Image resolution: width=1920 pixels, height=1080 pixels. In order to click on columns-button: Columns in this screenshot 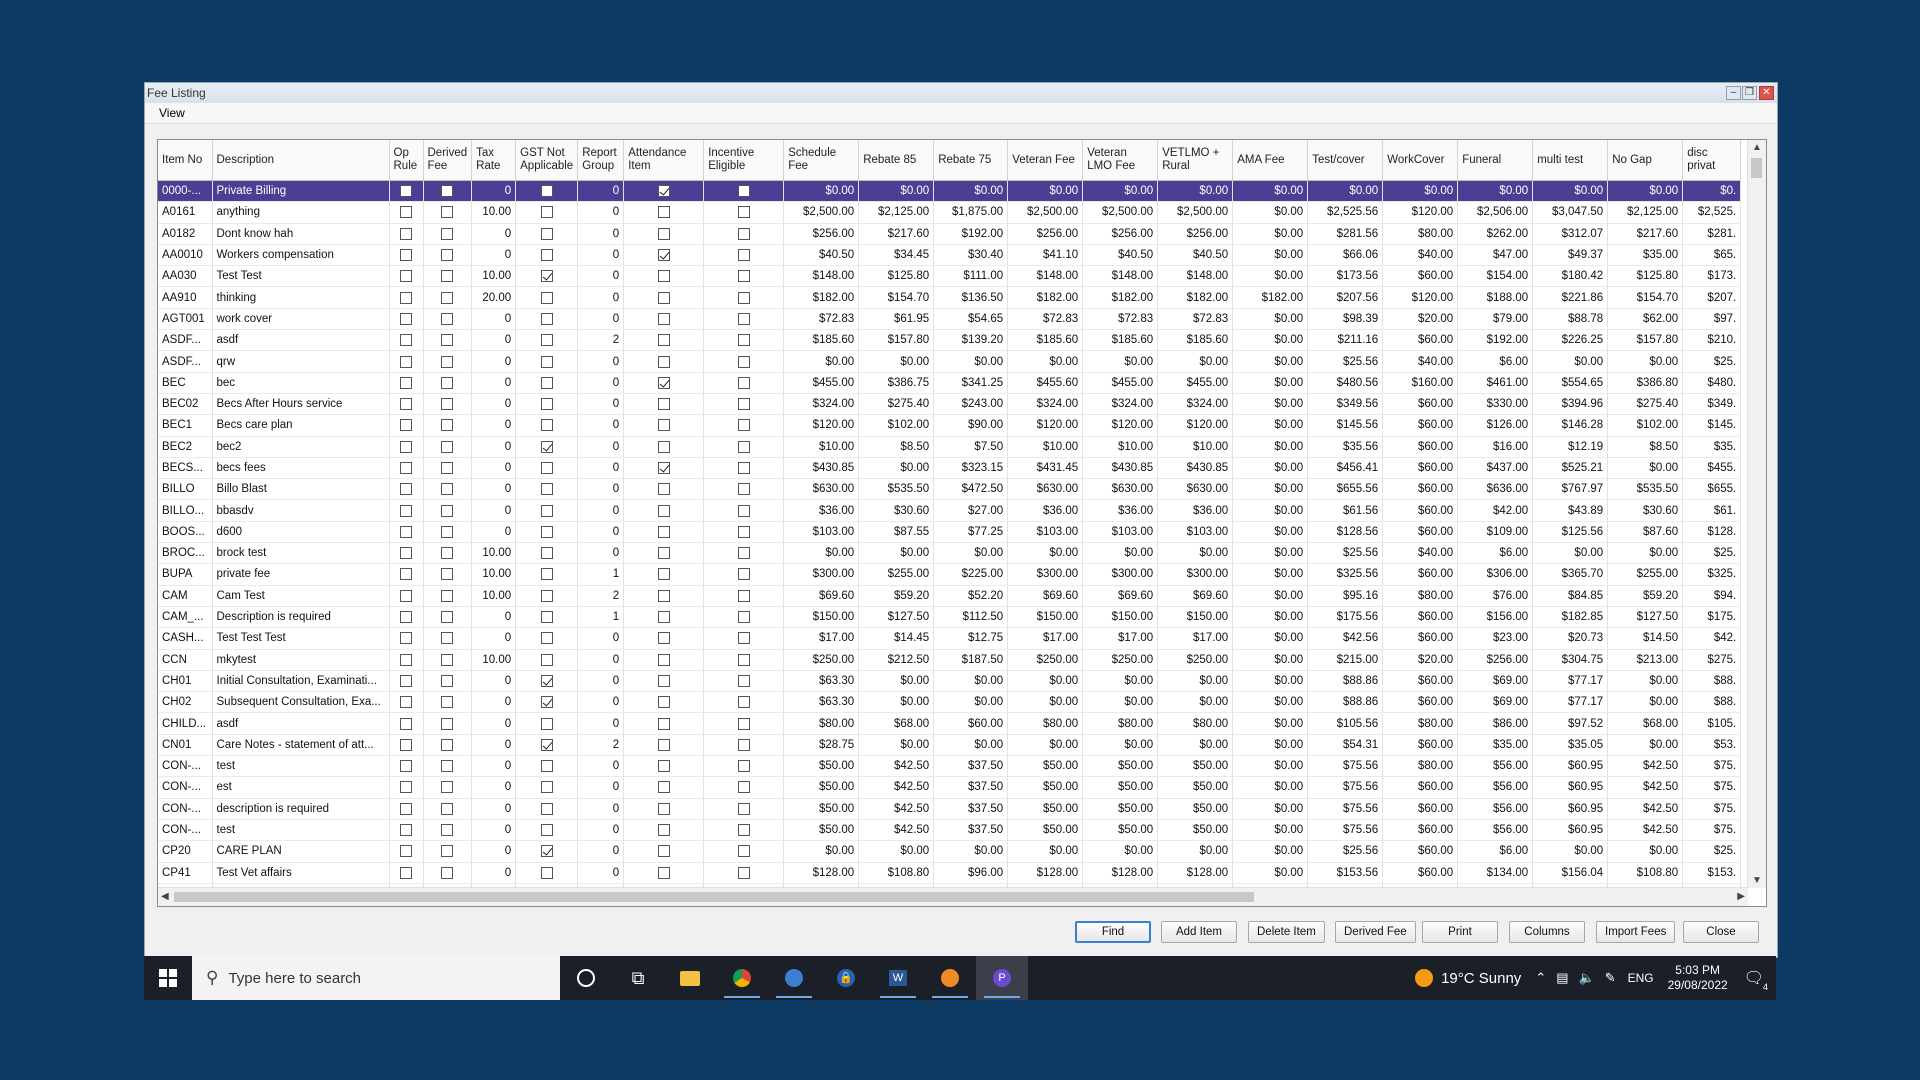, I will do `click(1547, 932)`.